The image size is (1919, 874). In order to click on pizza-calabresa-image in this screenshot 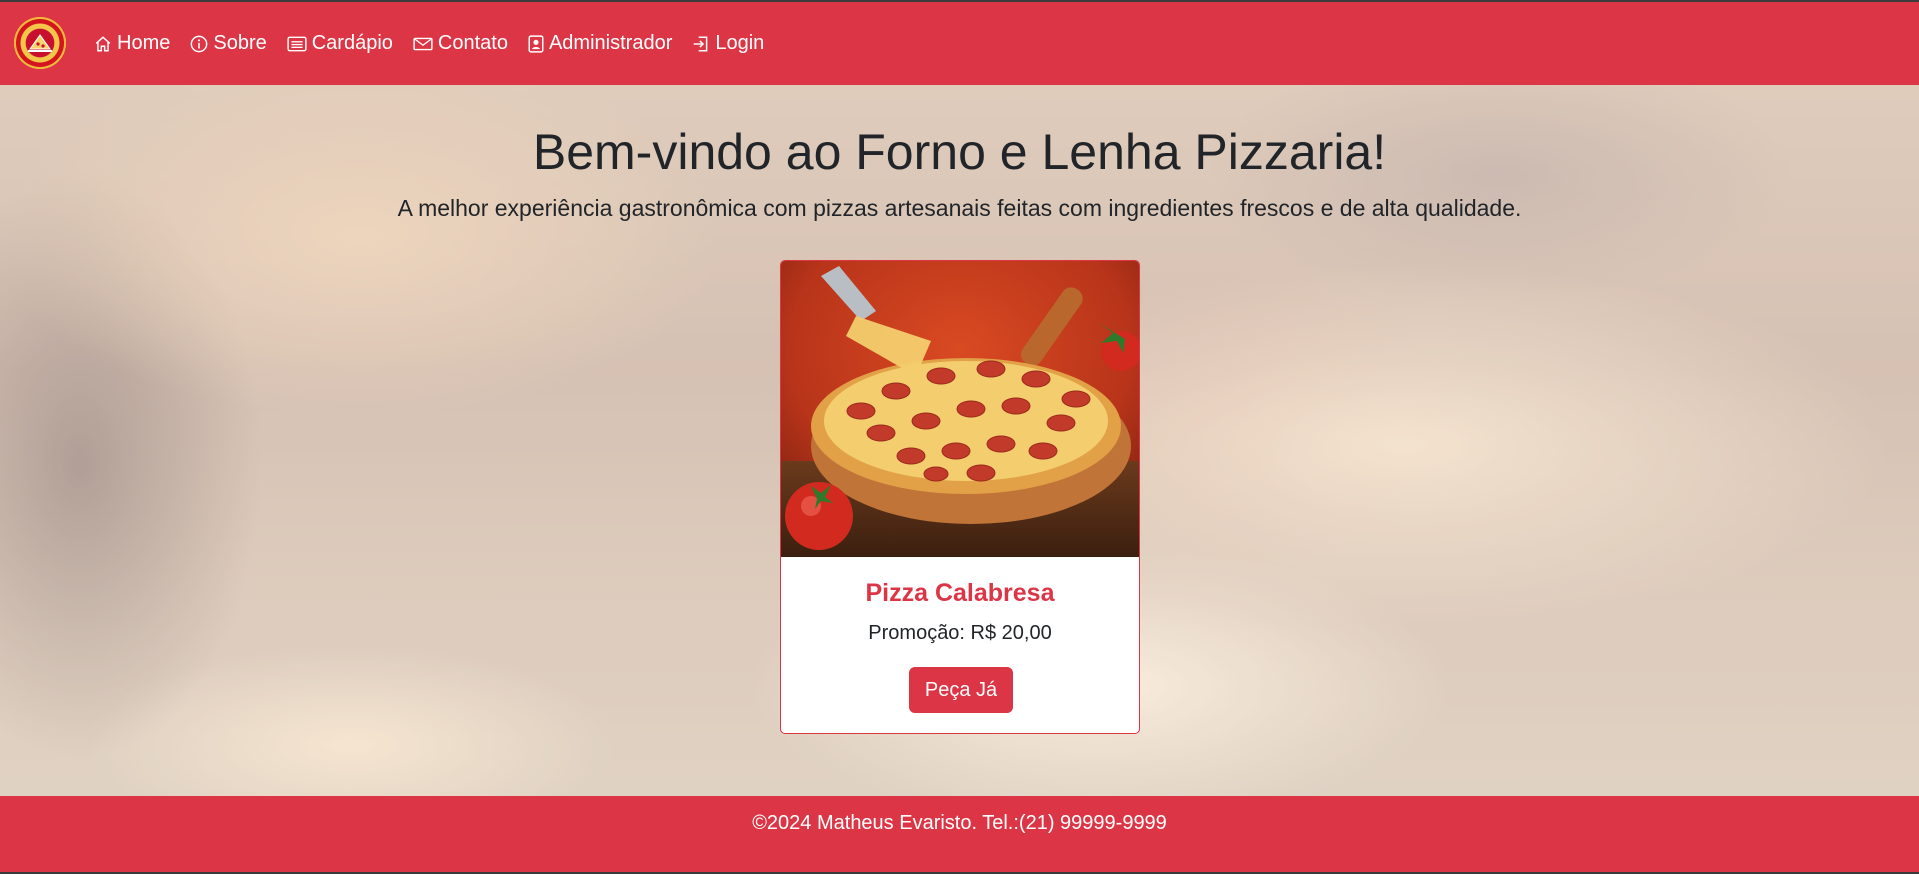, I will do `click(960, 409)`.